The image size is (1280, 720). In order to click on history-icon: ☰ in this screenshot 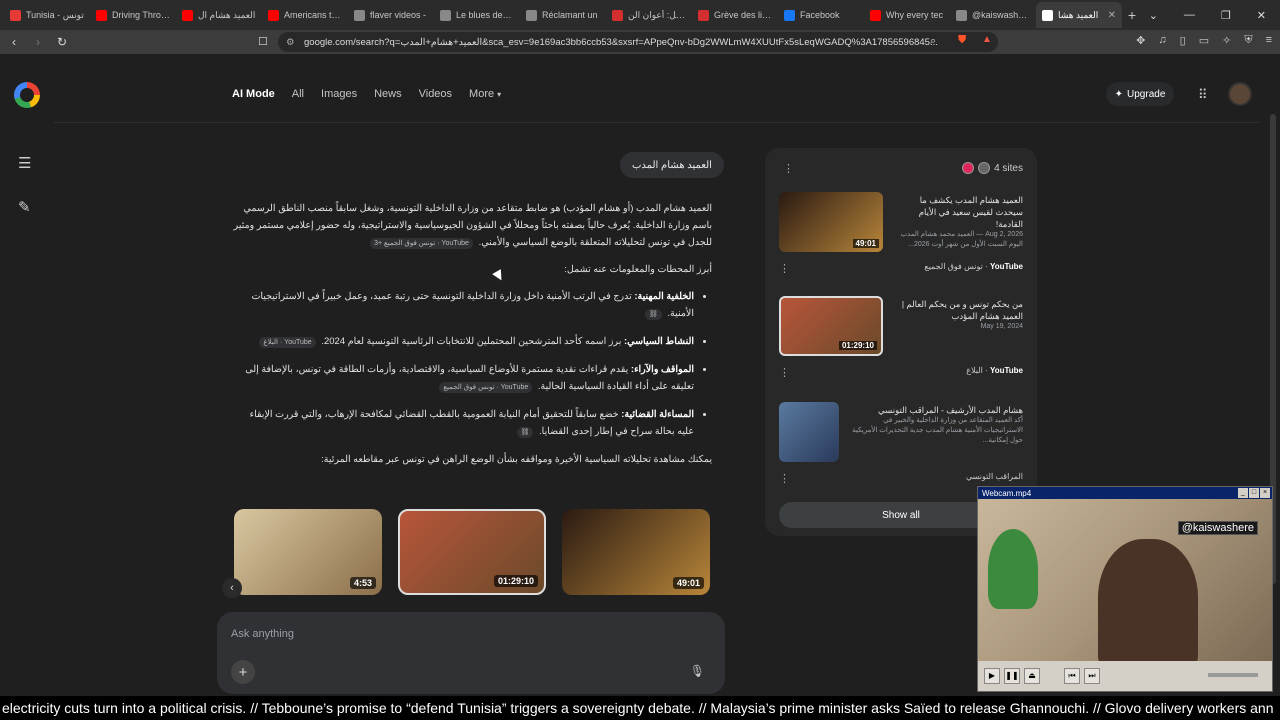, I will do `click(24, 163)`.